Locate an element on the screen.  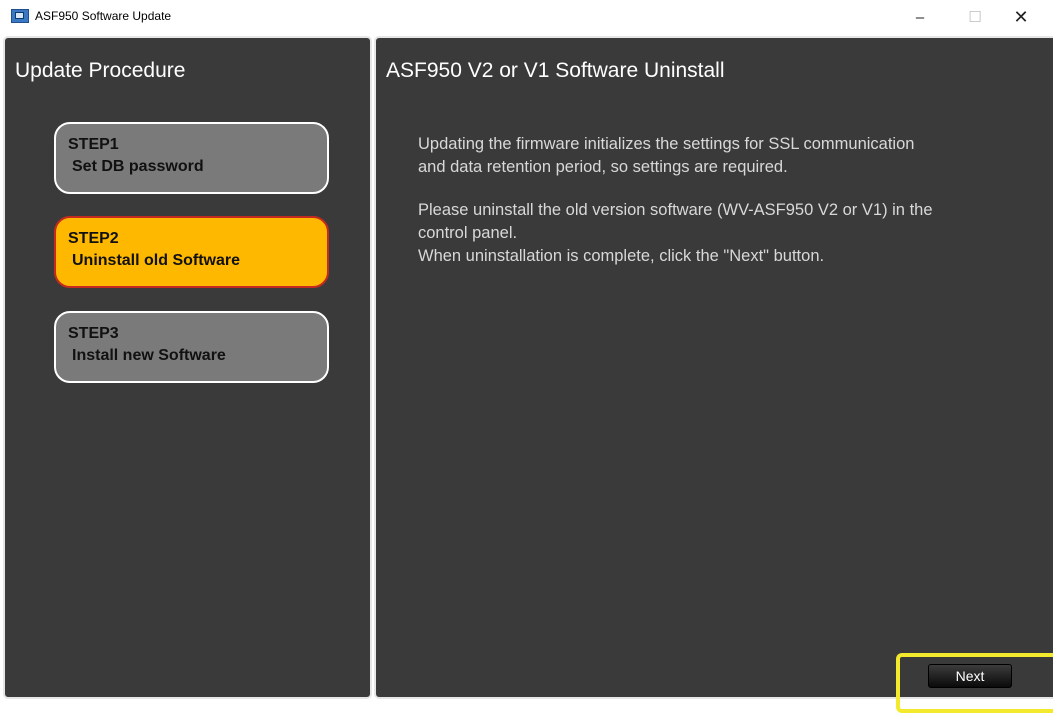
title-bar: ASF950 Software Update – ☐ ✕ is located at coordinates (526, 17).